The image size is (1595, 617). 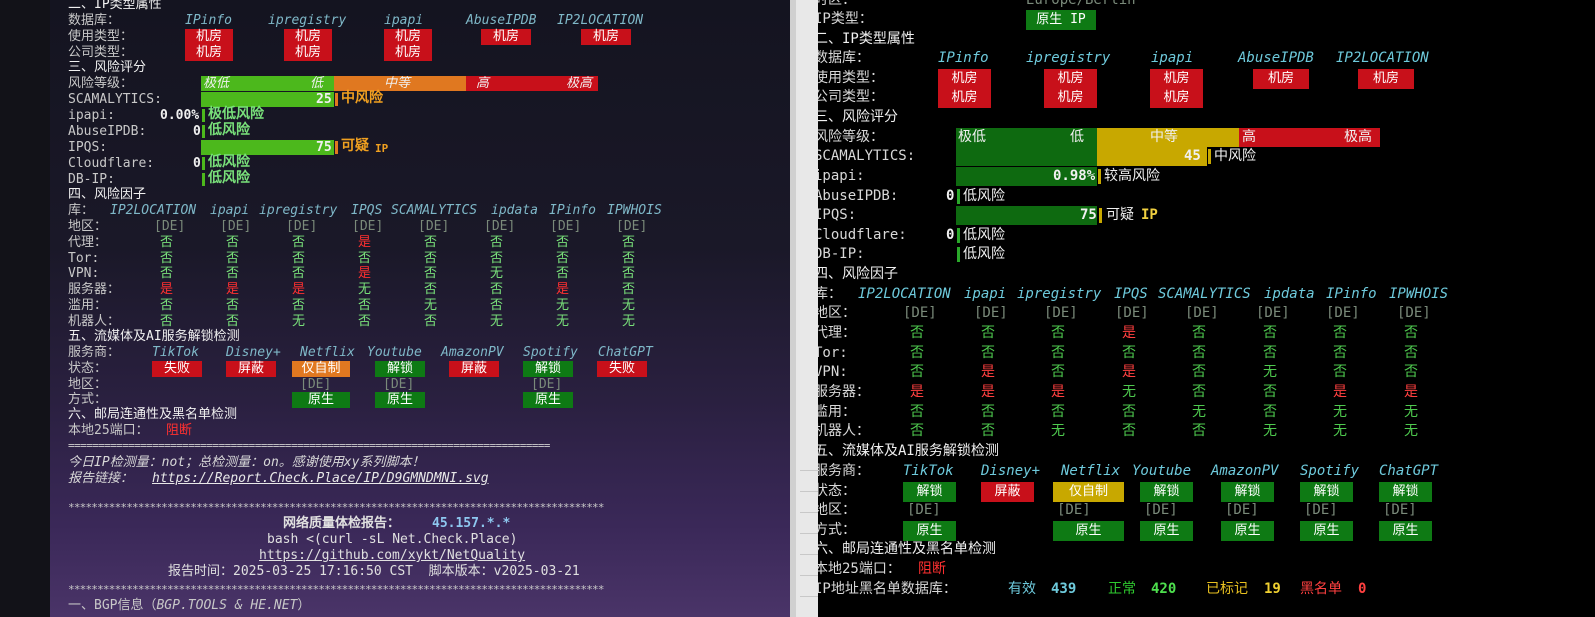 I want to click on ipqs-risk-text: 可疑, so click(x=1120, y=215).